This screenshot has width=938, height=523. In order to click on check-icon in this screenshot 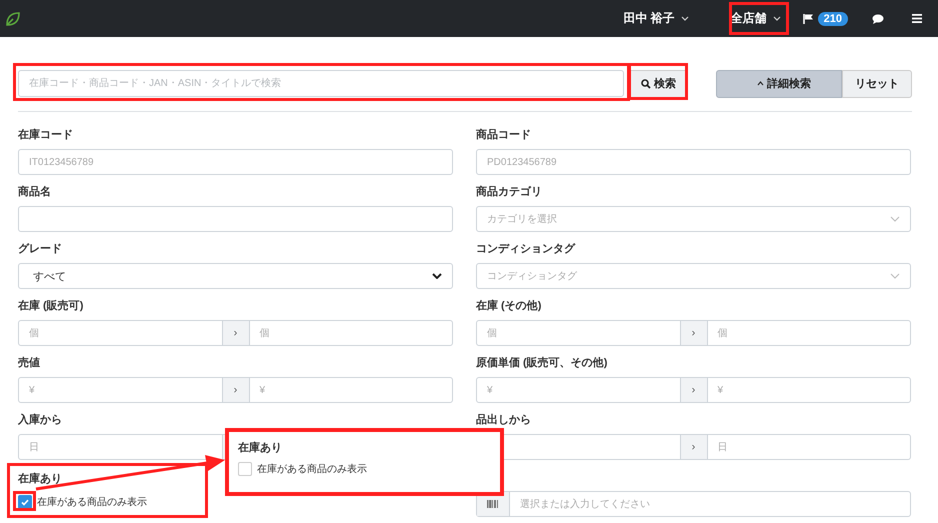, I will do `click(25, 502)`.